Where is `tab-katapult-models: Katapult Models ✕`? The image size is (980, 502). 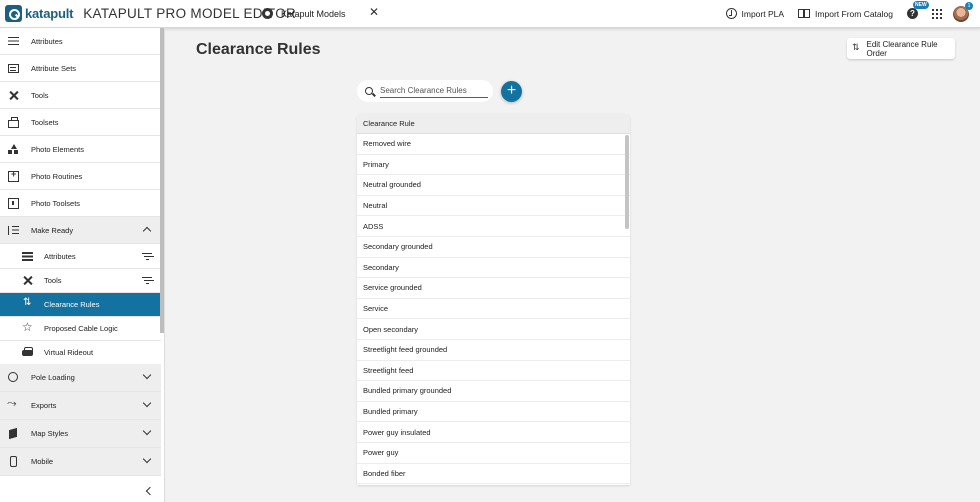
tab-katapult-models: Katapult Models ✕ is located at coordinates (320, 13).